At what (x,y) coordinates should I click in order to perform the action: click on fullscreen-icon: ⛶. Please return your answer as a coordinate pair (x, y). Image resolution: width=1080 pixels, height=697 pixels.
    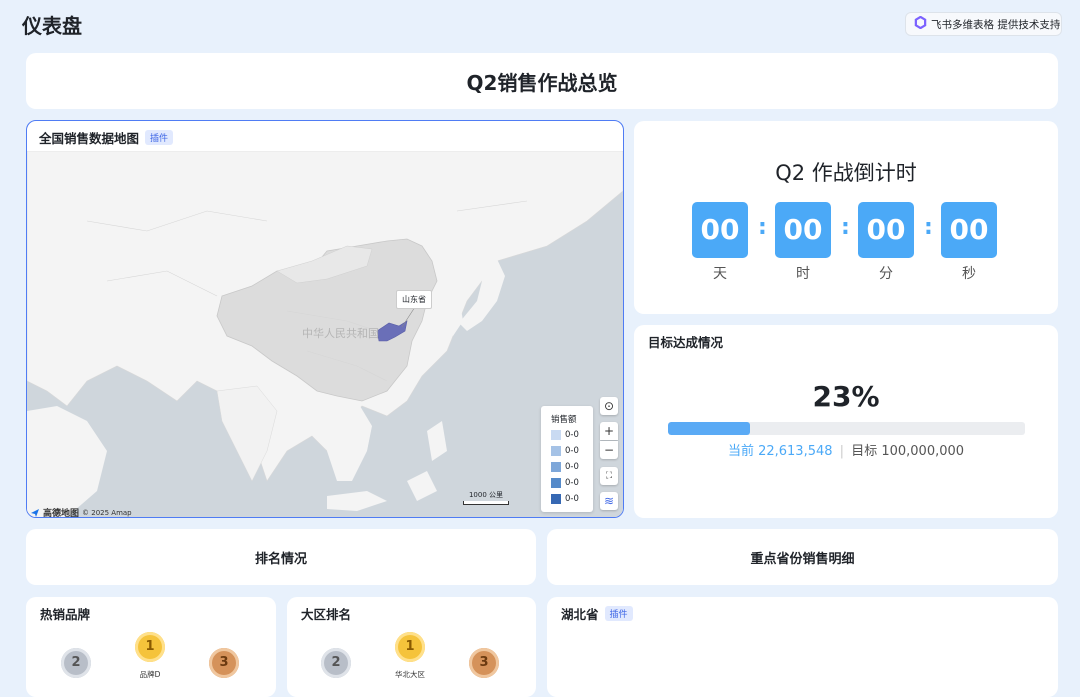
    Looking at the image, I should click on (609, 476).